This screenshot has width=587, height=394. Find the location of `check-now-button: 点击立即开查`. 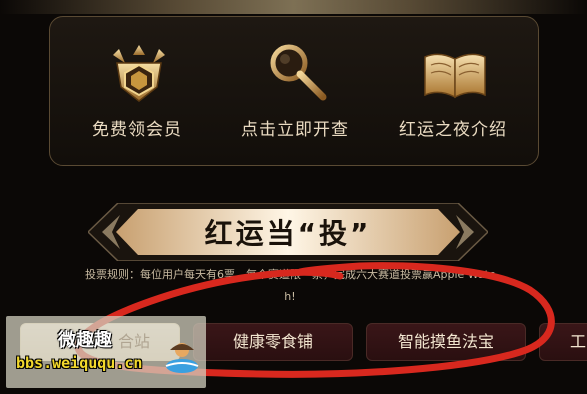

check-now-button: 点击立即开查 is located at coordinates (295, 92).